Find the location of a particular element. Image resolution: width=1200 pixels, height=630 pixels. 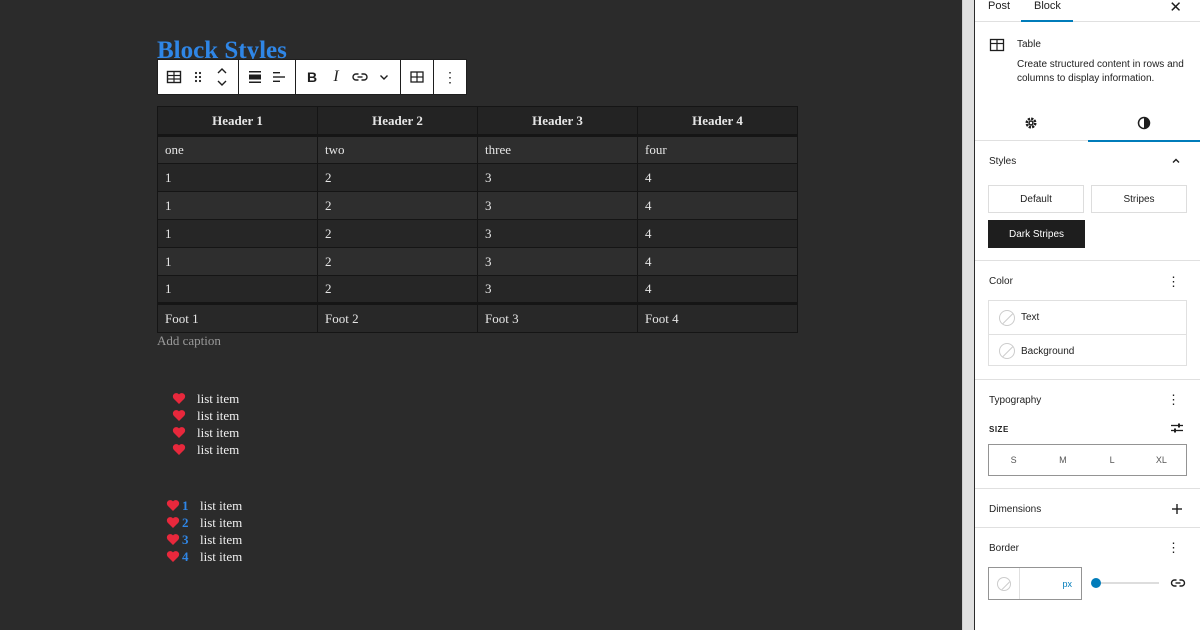

align-icon is located at coordinates (255, 77).